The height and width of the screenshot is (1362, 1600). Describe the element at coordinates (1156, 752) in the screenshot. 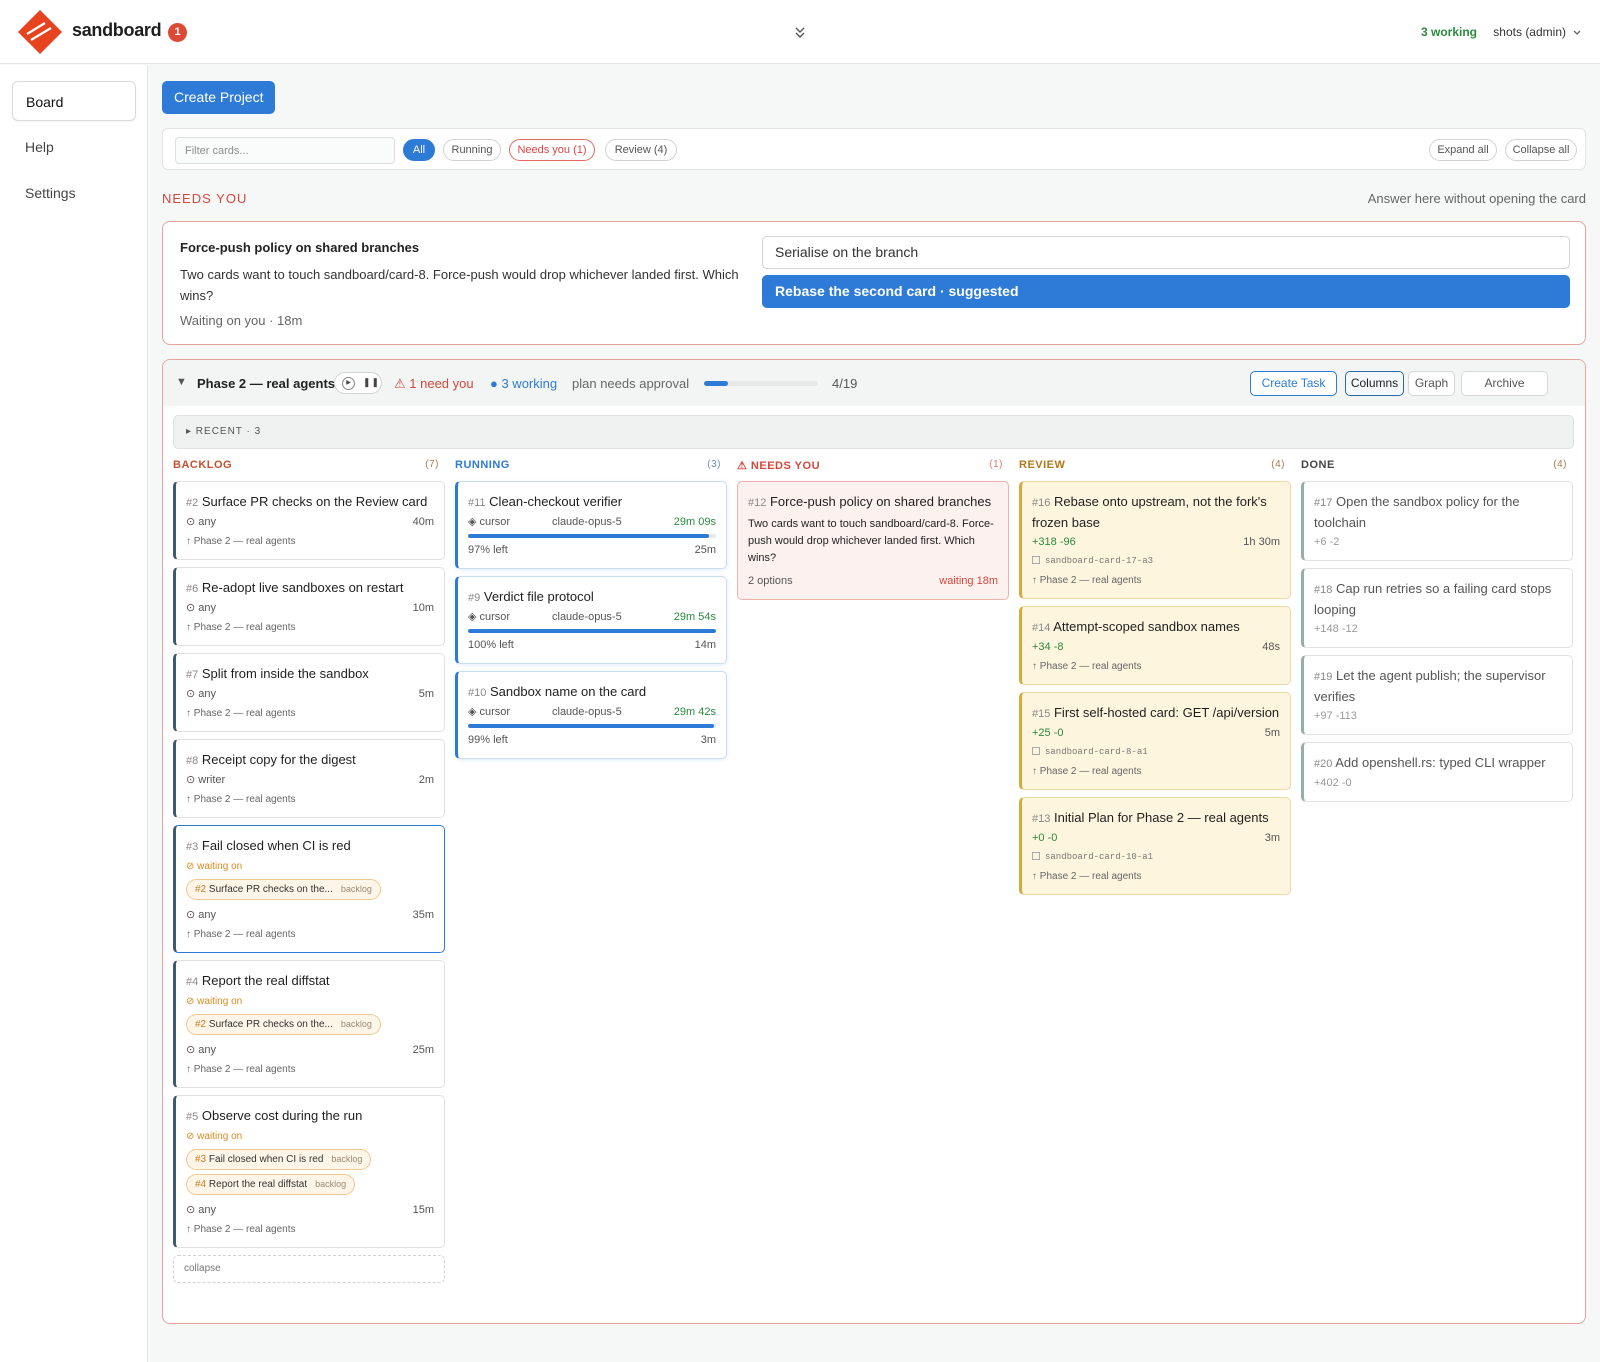

I see `branch-name: sandboard-card-8-a1` at that location.